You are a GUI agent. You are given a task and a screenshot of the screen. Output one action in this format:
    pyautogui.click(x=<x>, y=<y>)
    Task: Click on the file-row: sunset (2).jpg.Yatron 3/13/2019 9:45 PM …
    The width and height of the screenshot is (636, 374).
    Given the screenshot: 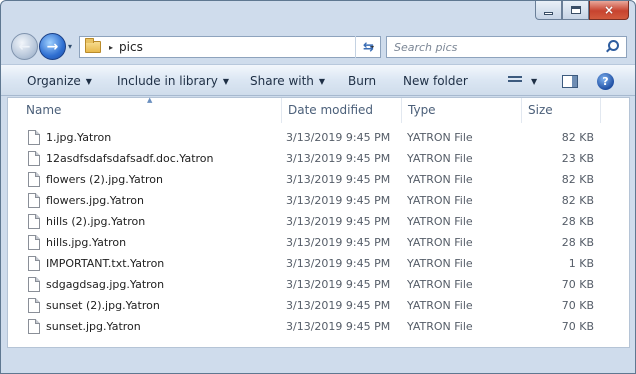 What is the action you would take?
    pyautogui.click(x=318, y=305)
    